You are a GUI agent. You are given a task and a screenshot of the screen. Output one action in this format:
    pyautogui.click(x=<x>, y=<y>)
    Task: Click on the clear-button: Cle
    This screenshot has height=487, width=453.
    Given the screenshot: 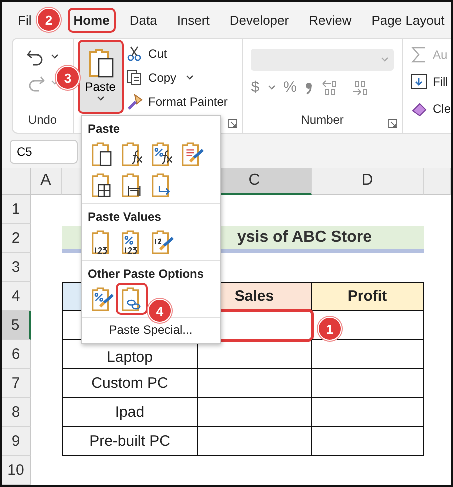 What is the action you would take?
    pyautogui.click(x=430, y=109)
    